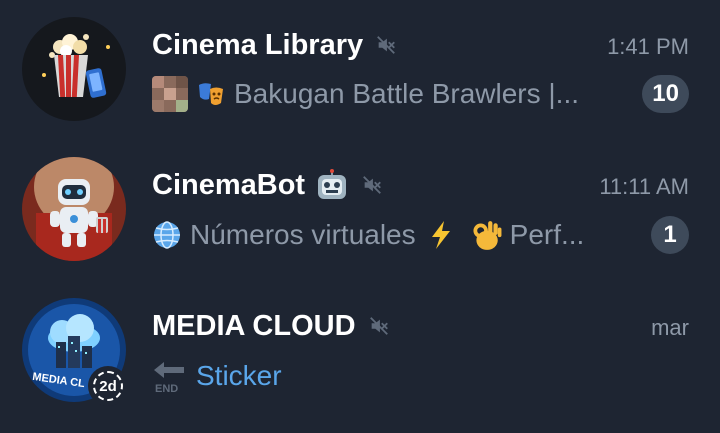 Image resolution: width=720 pixels, height=433 pixels. Describe the element at coordinates (303, 234) in the screenshot. I see `preview-text: Números virtuales` at that location.